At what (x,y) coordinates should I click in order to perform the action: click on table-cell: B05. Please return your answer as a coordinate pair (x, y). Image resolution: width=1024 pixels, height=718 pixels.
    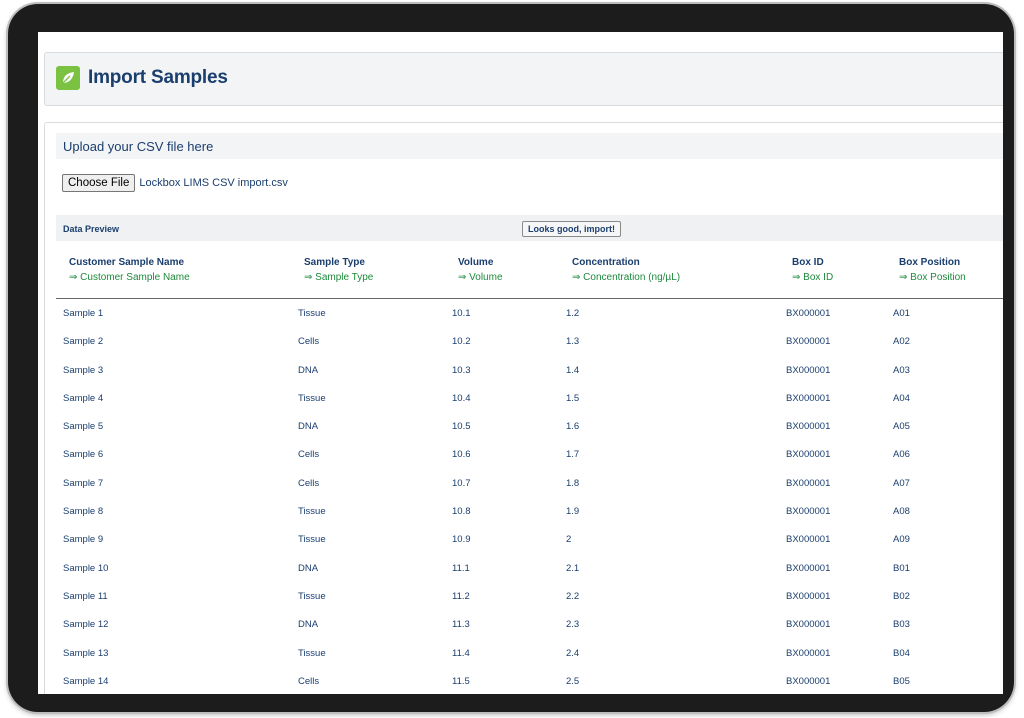
    Looking at the image, I should click on (901, 681).